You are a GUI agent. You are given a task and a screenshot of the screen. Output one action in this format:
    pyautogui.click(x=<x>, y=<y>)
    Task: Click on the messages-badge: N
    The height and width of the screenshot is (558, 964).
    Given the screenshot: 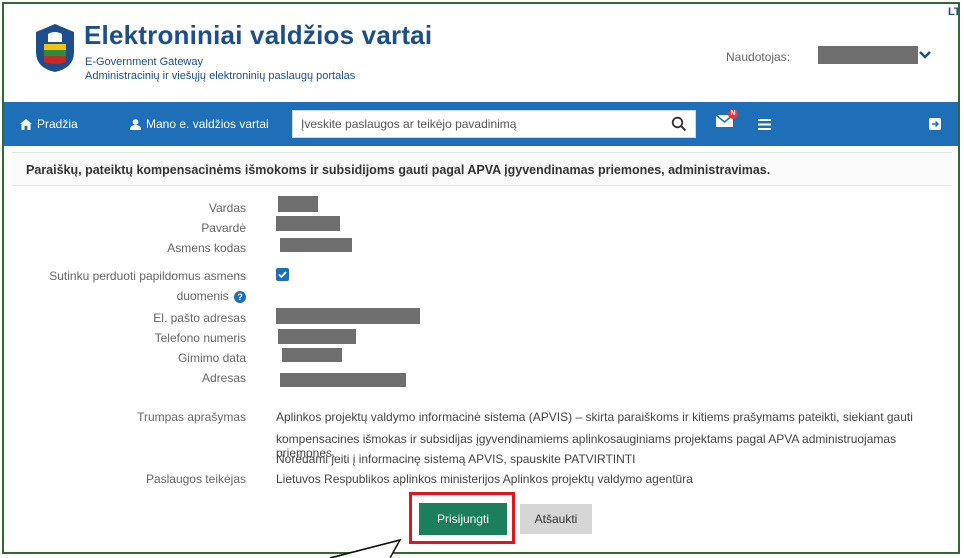 What is the action you would take?
    pyautogui.click(x=733, y=114)
    